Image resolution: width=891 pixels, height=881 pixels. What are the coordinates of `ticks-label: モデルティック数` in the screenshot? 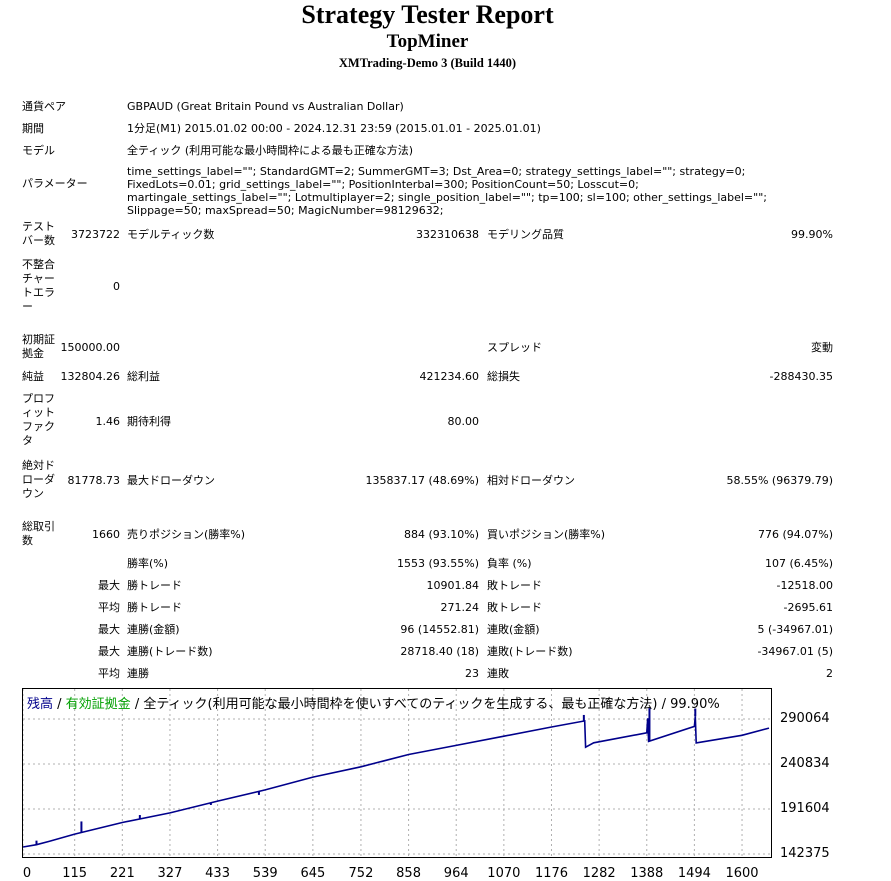 It's located at (171, 234).